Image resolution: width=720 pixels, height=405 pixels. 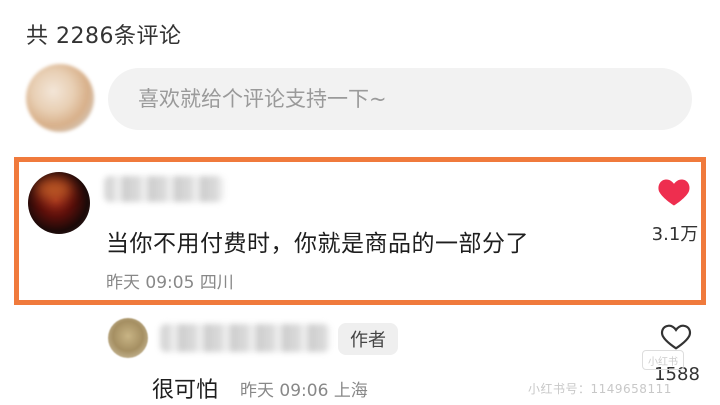 I want to click on watermark-logo: 小红书, so click(x=663, y=360).